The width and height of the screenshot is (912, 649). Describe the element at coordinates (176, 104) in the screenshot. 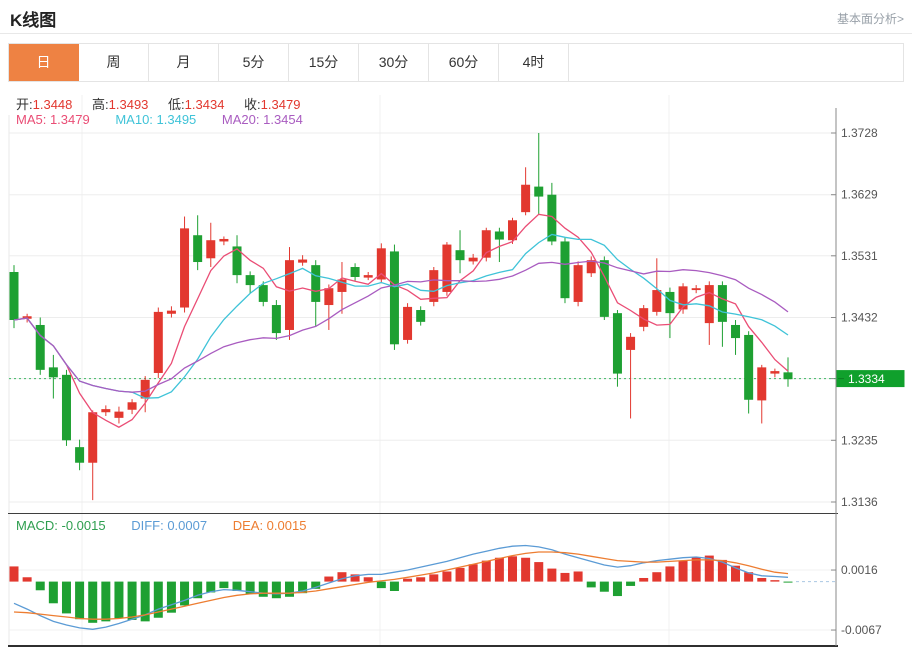

I see `low-label: 低:` at that location.